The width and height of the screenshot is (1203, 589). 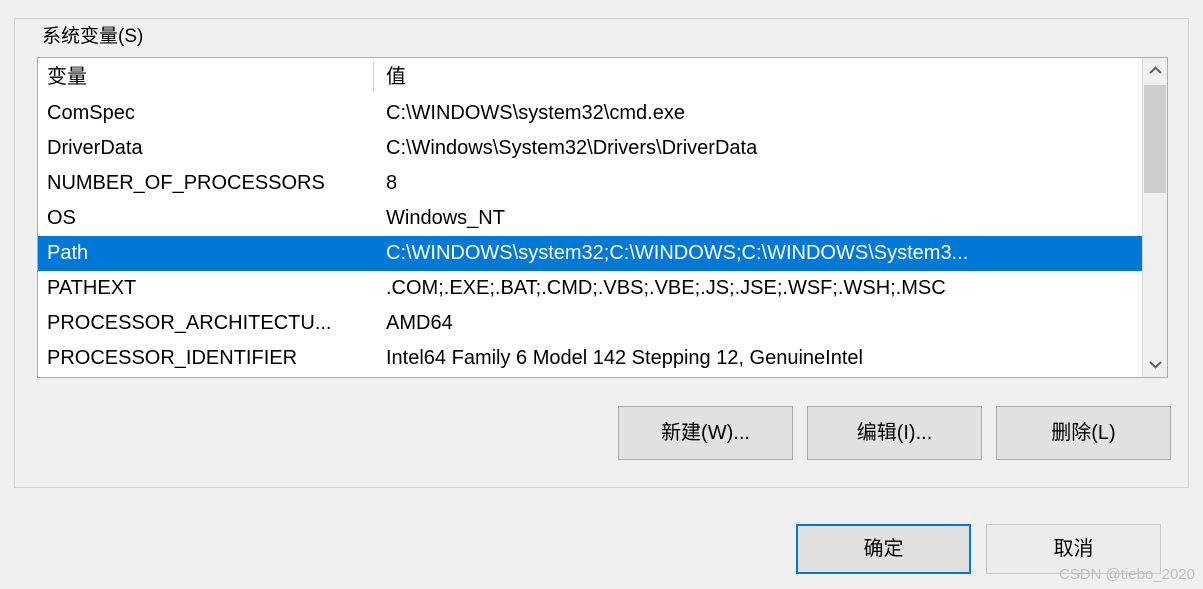 I want to click on table-row: PROCESSOR_ARCHITECTU... AMD64, so click(x=590, y=323).